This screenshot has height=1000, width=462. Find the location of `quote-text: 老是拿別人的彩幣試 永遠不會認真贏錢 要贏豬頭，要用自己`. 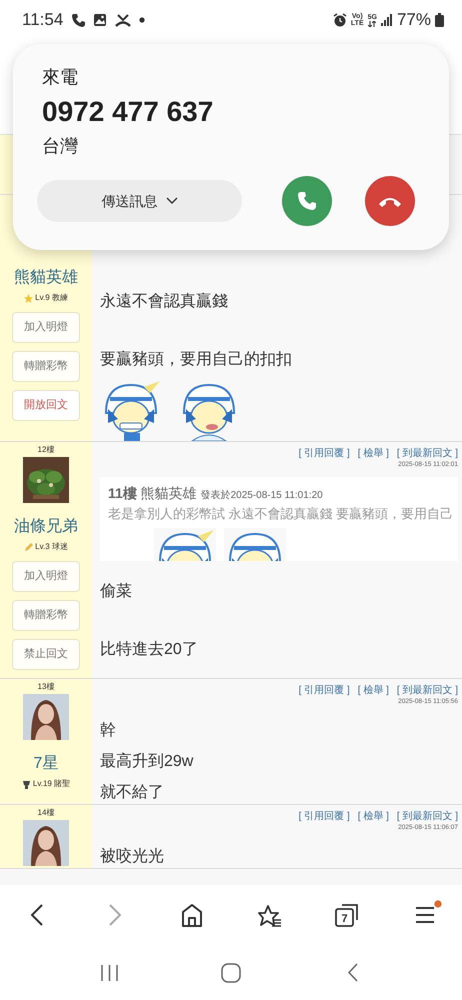

quote-text: 老是拿別人的彩幣試 永遠不會認真贏錢 要贏豬頭，要用自己 is located at coordinates (279, 514).